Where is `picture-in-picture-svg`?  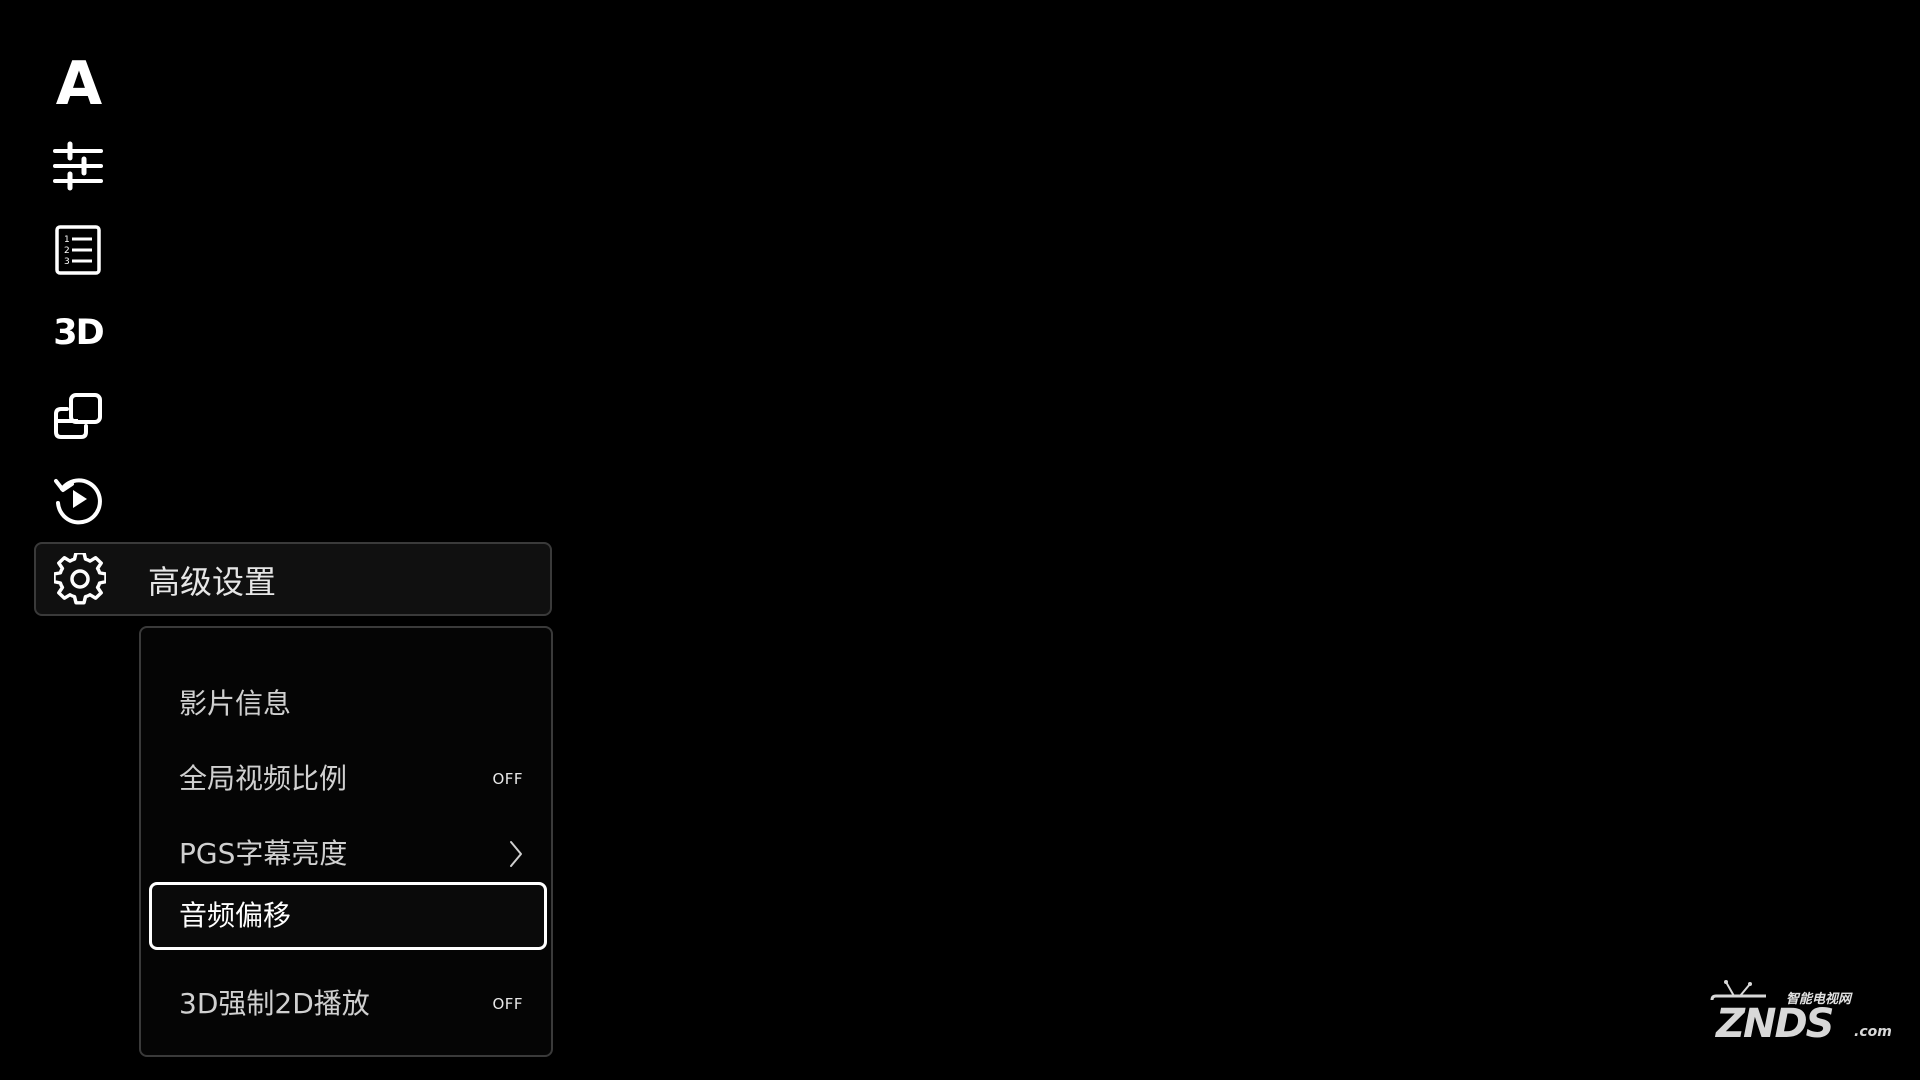
picture-in-picture-svg is located at coordinates (78, 416).